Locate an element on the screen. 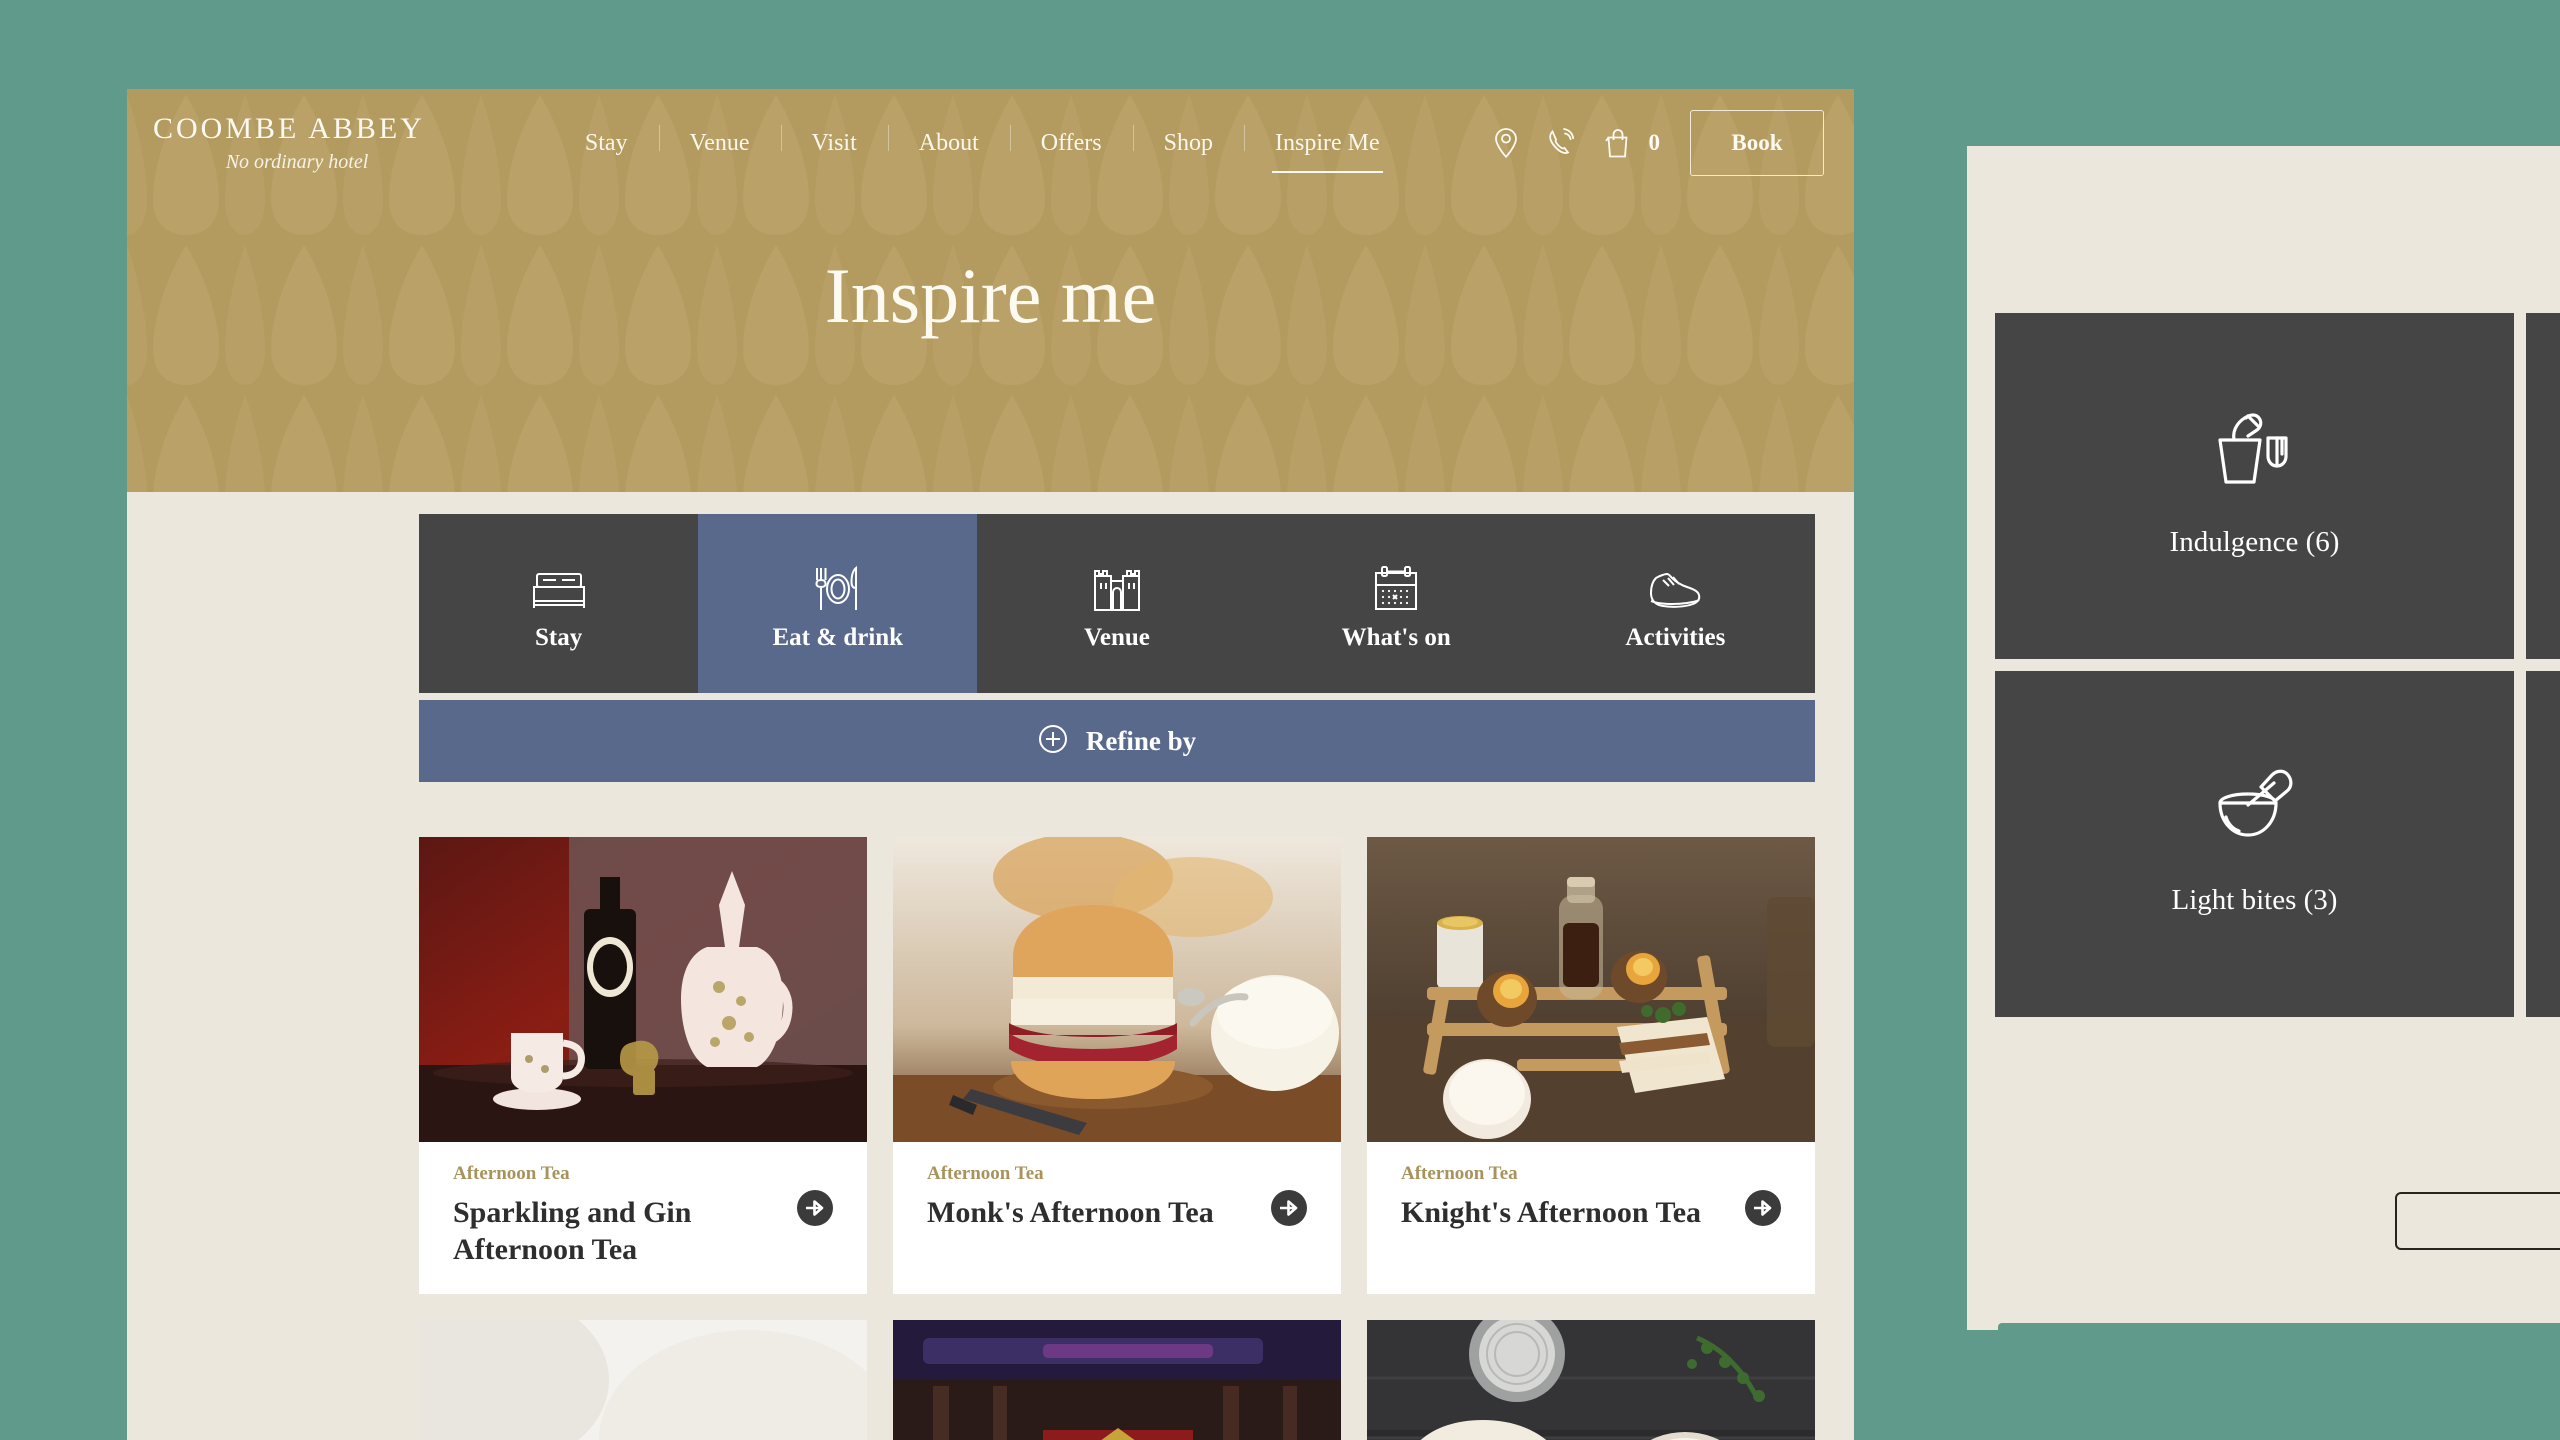 This screenshot has width=2560, height=1440. header-tools: 0 Book is located at coordinates (1651, 143).